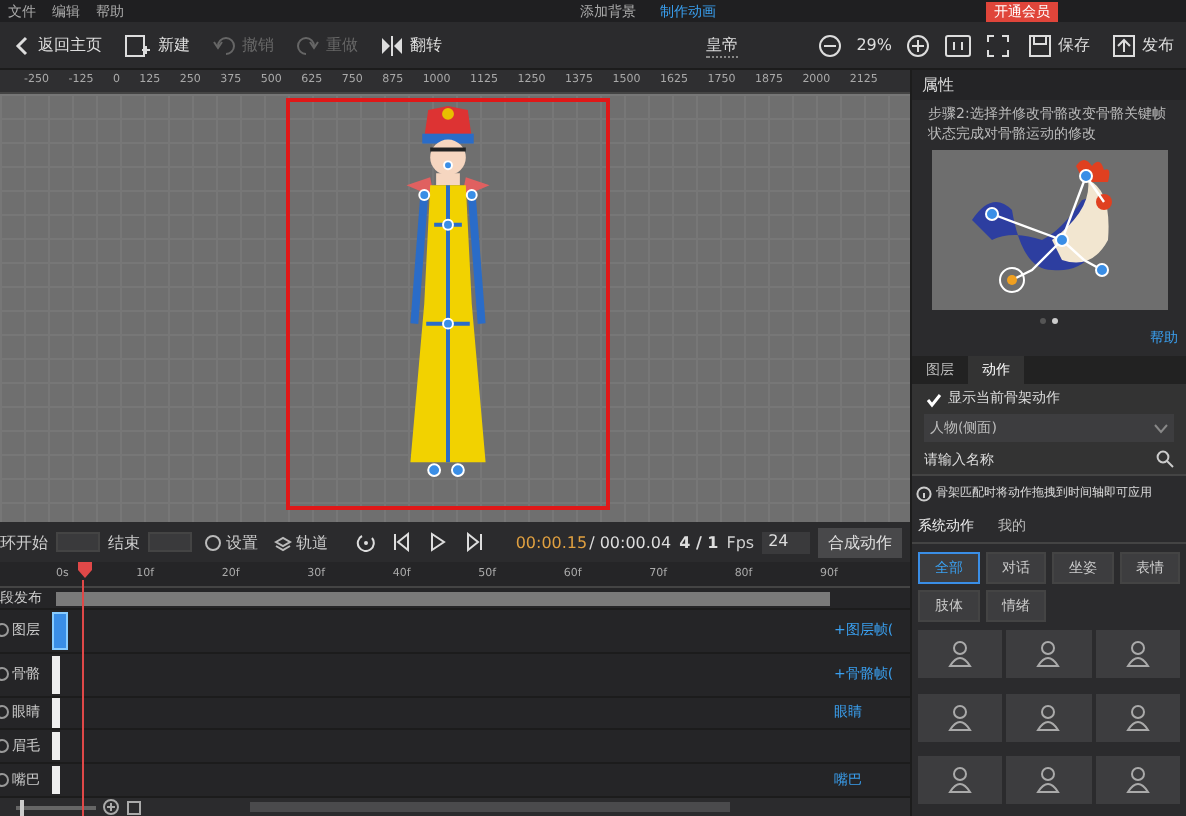 The image size is (1186, 816). I want to click on copy-icon, so click(135, 807).